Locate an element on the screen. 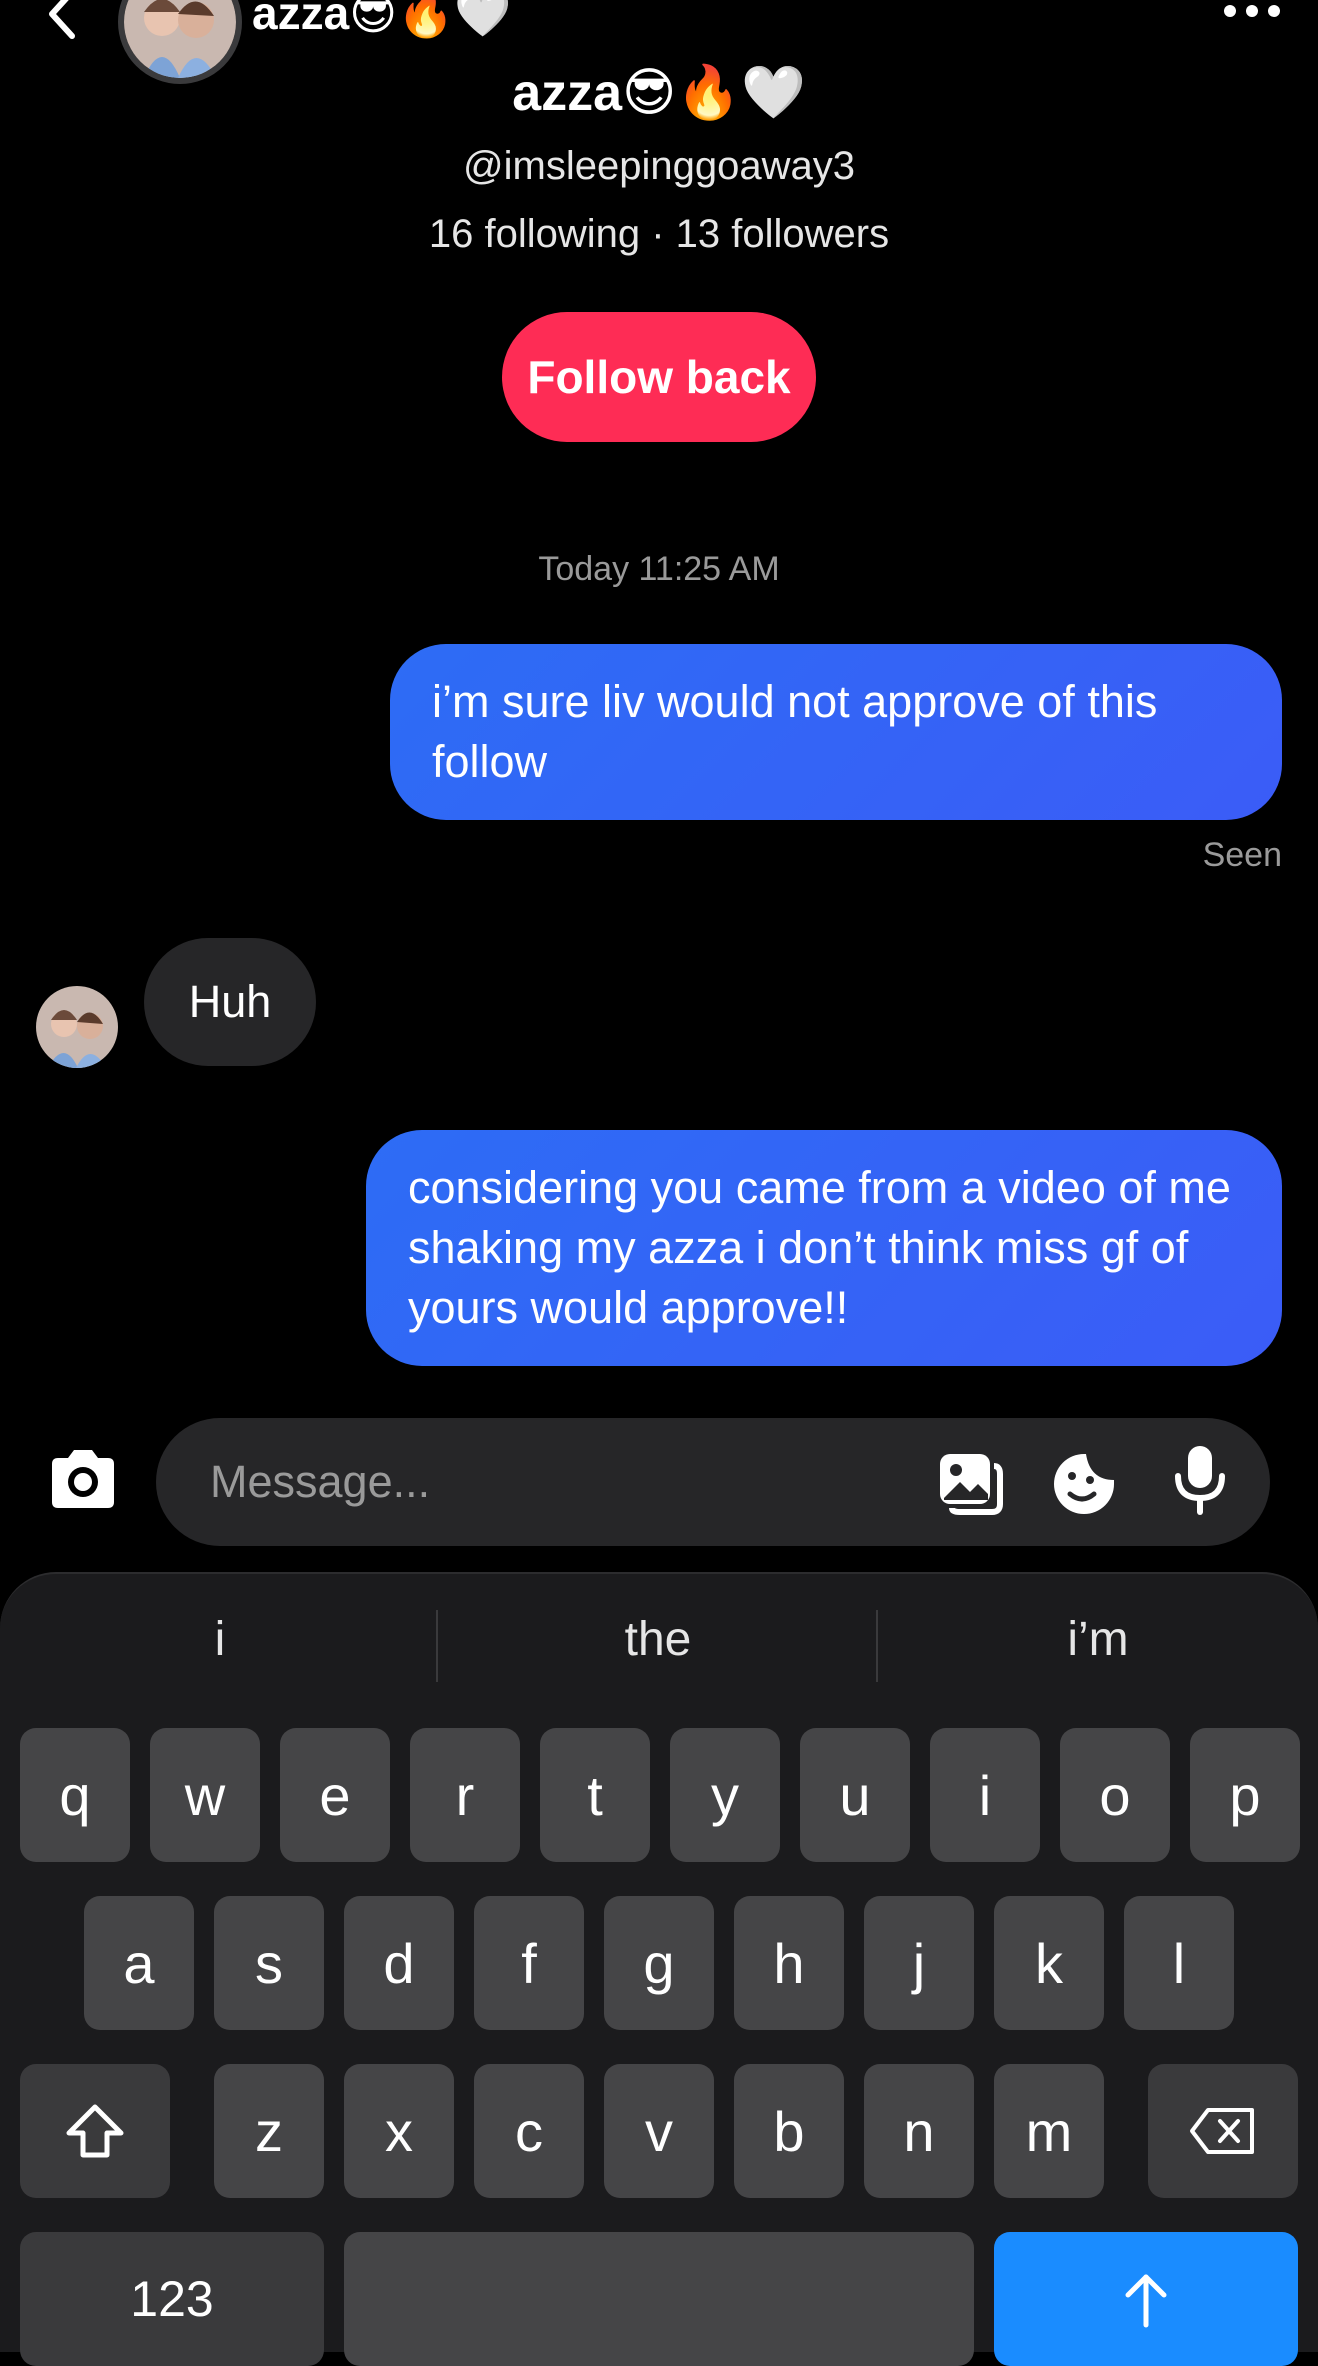  key-y: y is located at coordinates (725, 1795).